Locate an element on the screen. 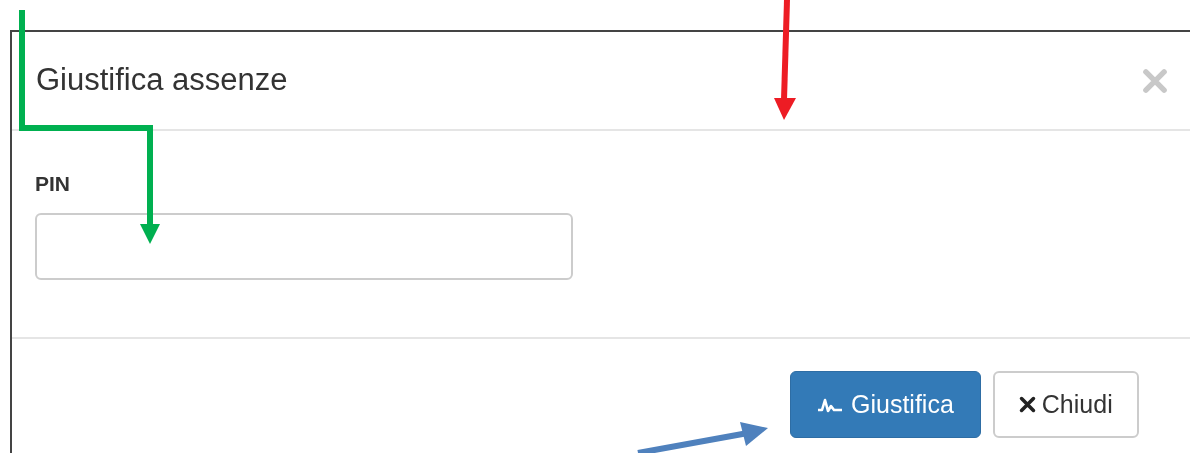  dialog-title: Giustifica assenze is located at coordinates (162, 80).